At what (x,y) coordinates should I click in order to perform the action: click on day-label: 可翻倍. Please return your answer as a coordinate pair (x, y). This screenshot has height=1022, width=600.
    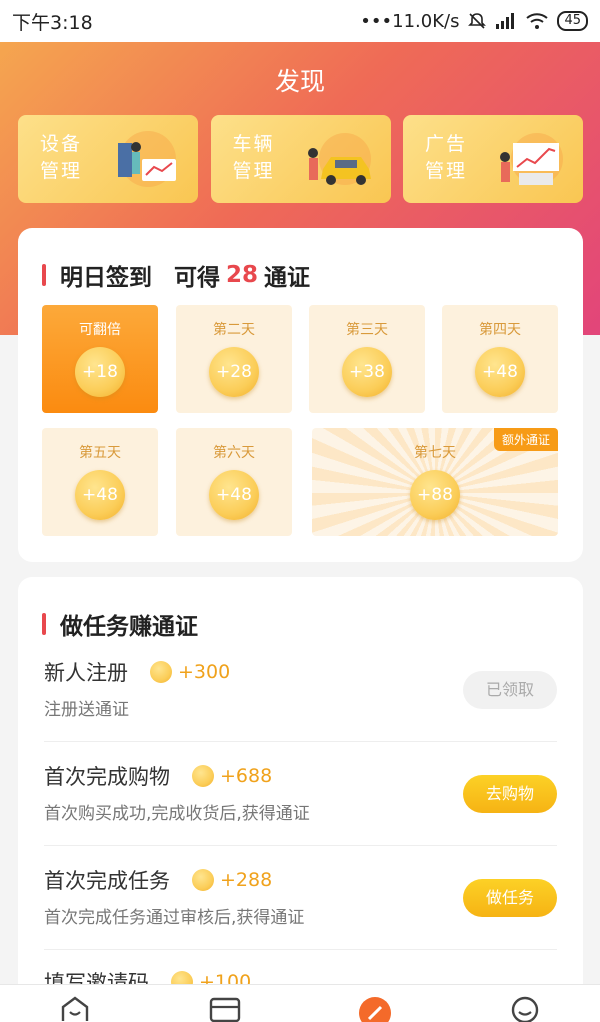
    Looking at the image, I should click on (100, 330).